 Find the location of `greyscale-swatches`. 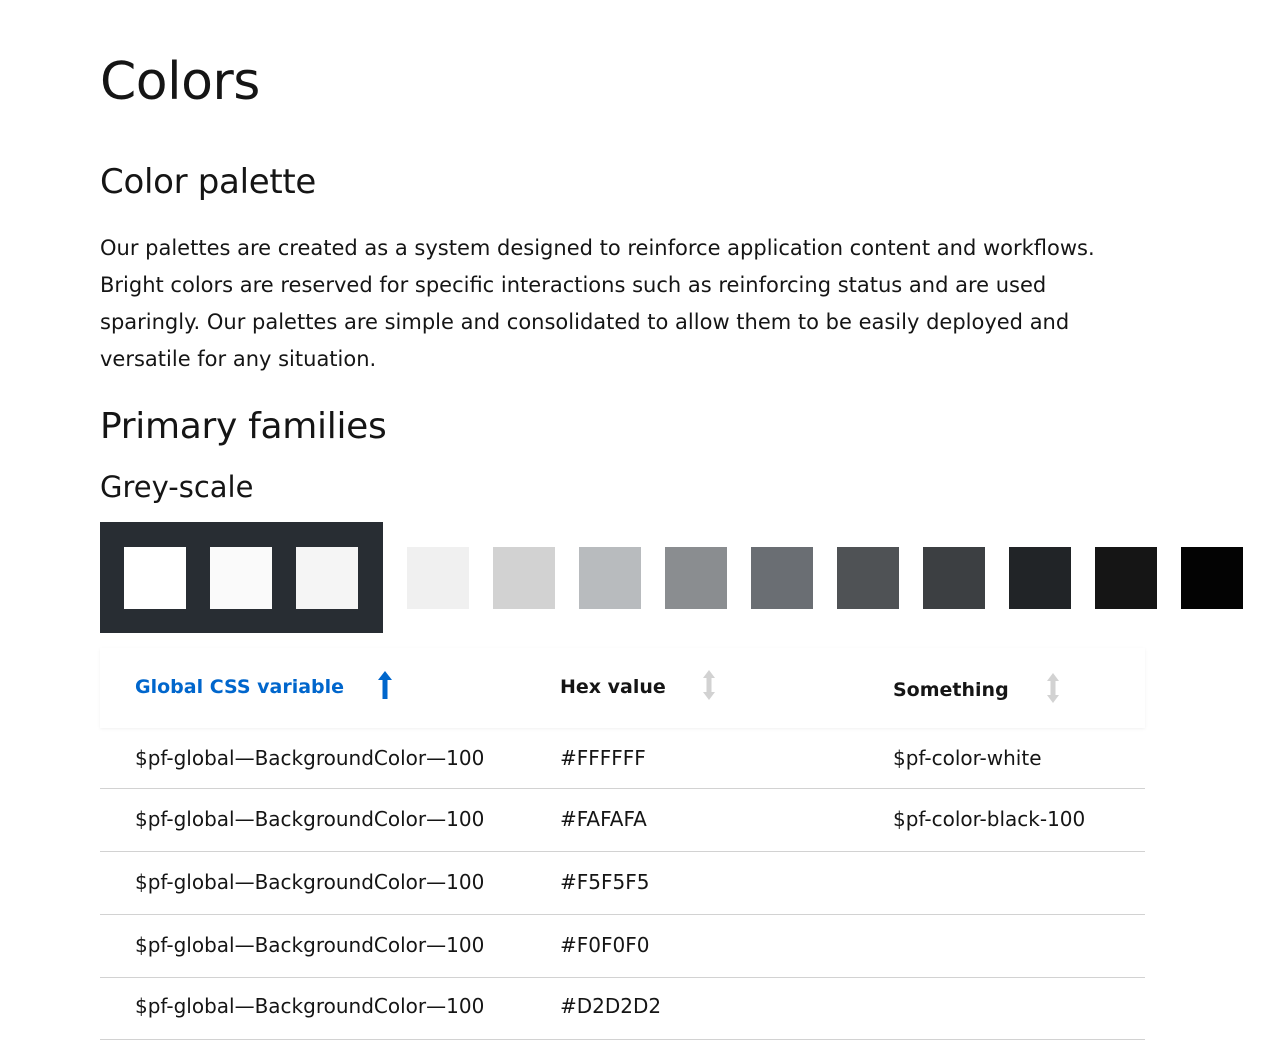

greyscale-swatches is located at coordinates (691, 578).